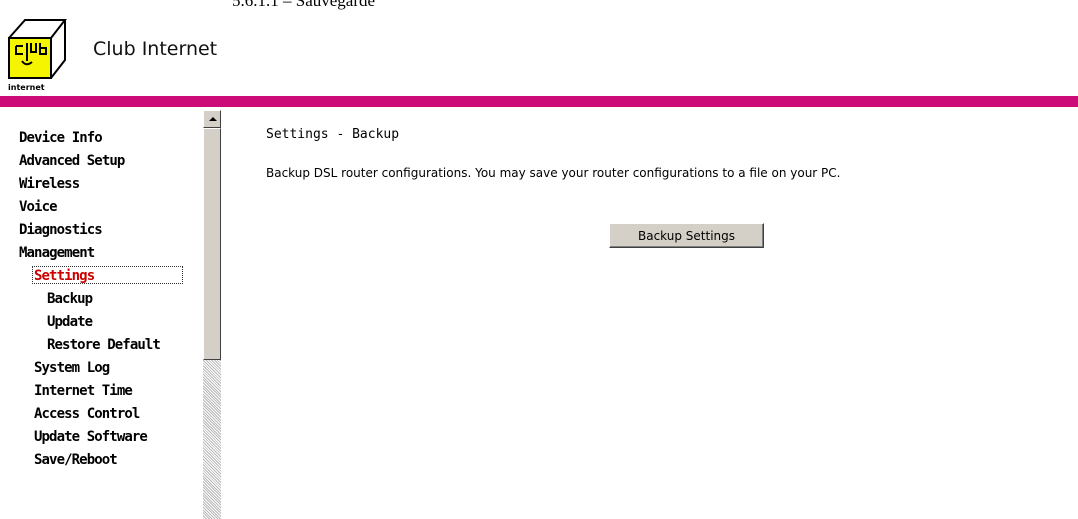 Image resolution: width=1078 pixels, height=519 pixels. I want to click on sidebar-item-update: Update, so click(70, 322).